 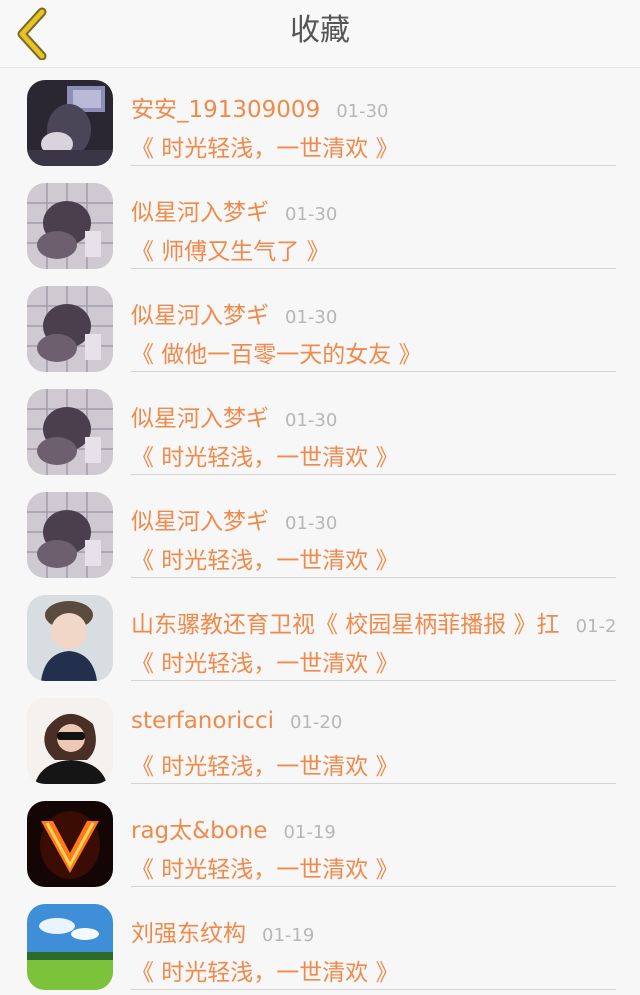 I want to click on item-info: 安安_191309009 01-30 《 时光轻浅，一世清欢 》, so click(x=373, y=117).